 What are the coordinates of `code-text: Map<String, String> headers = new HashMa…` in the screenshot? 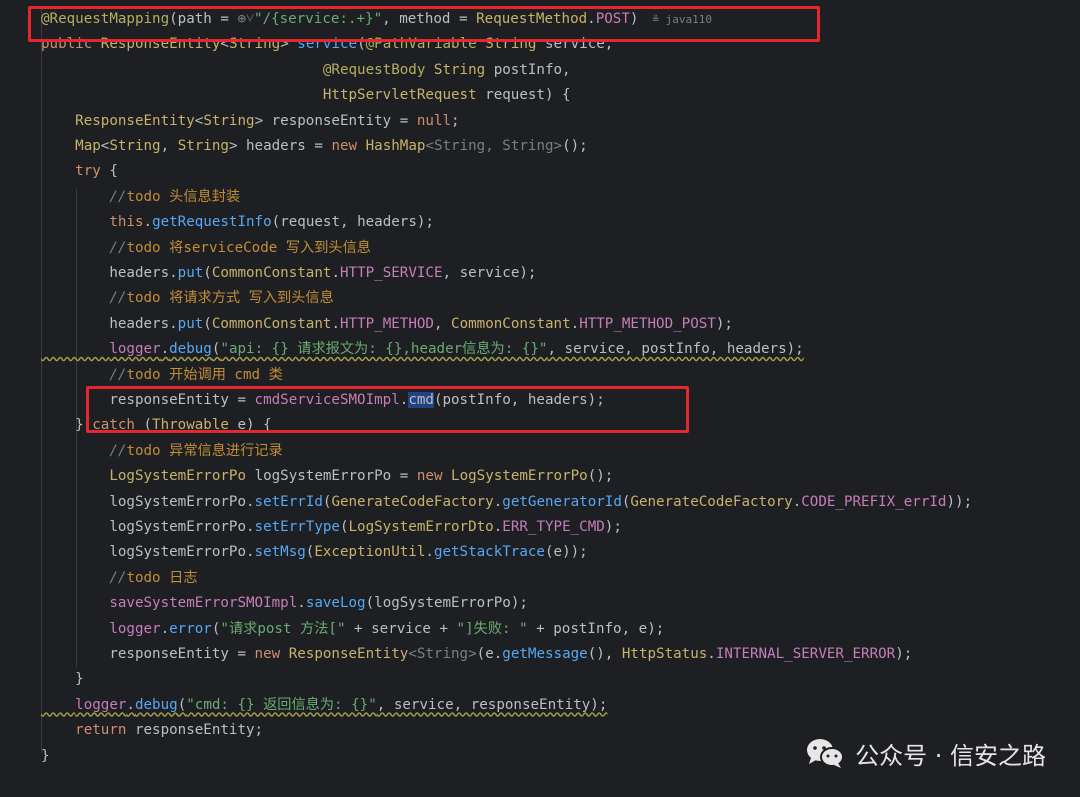 It's located at (314, 146).